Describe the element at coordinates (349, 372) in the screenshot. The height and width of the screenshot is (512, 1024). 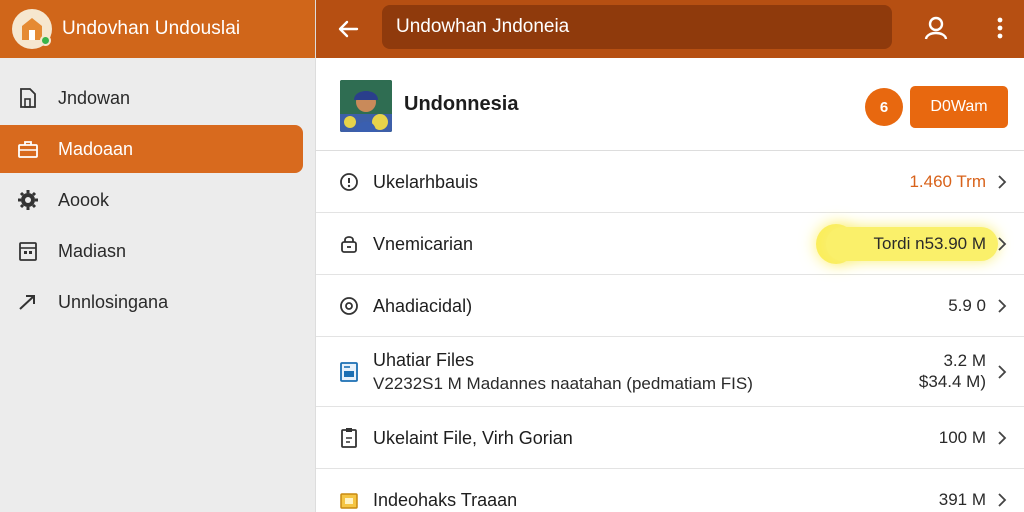
I see `file-chart-icon` at that location.